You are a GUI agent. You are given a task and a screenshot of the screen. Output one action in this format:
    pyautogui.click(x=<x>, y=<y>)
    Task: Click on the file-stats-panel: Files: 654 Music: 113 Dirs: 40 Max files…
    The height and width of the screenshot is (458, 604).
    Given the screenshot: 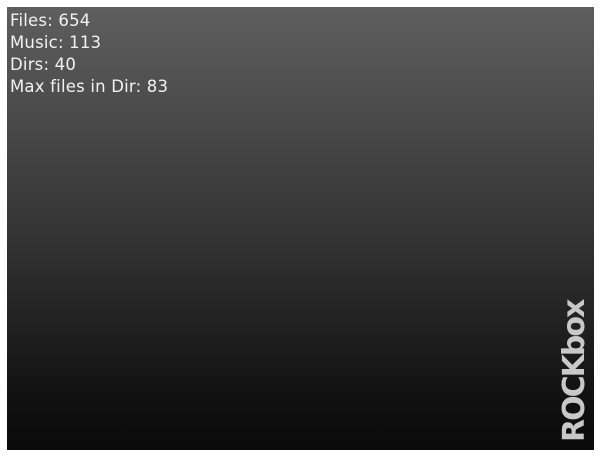 What is the action you would take?
    pyautogui.click(x=89, y=54)
    